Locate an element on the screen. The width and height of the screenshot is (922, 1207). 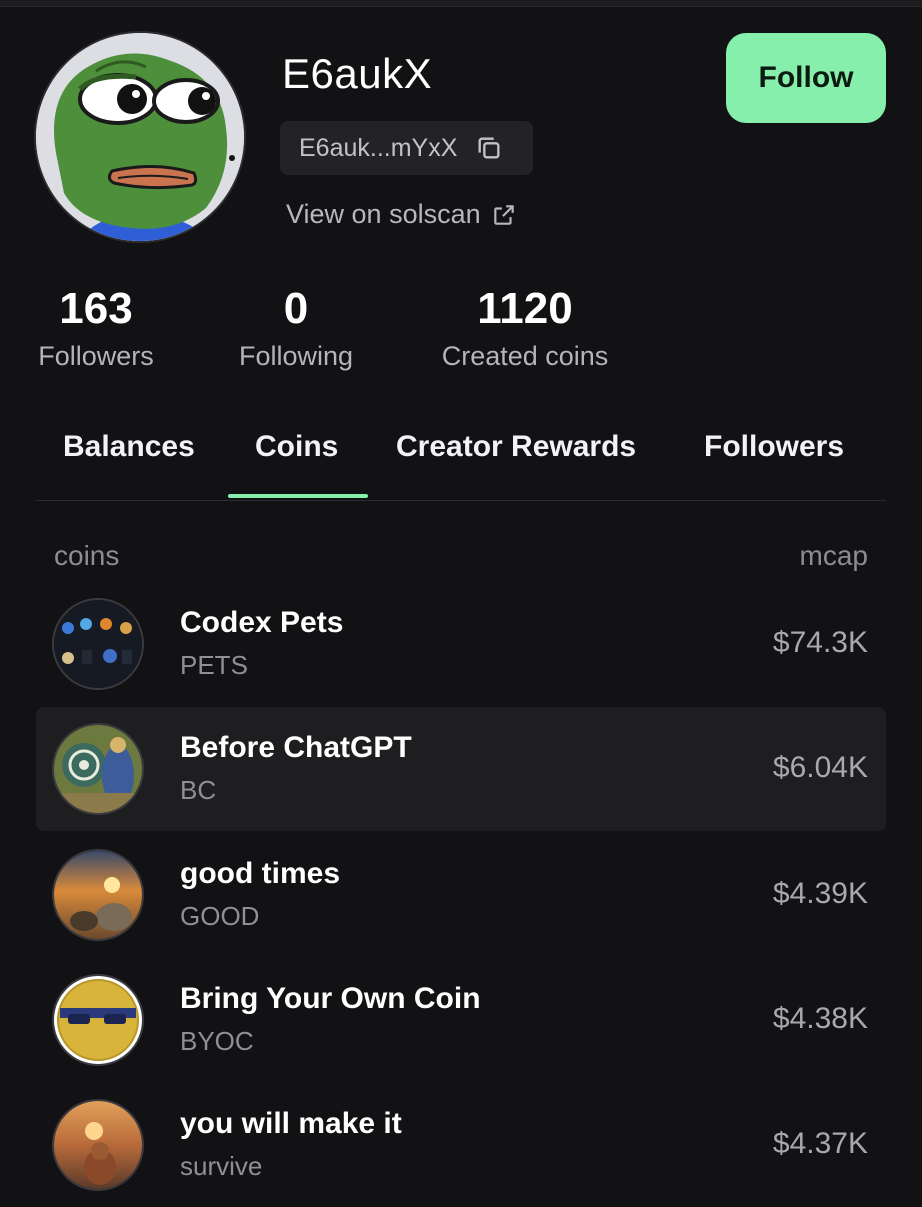
column-header-coins: coins is located at coordinates (87, 555).